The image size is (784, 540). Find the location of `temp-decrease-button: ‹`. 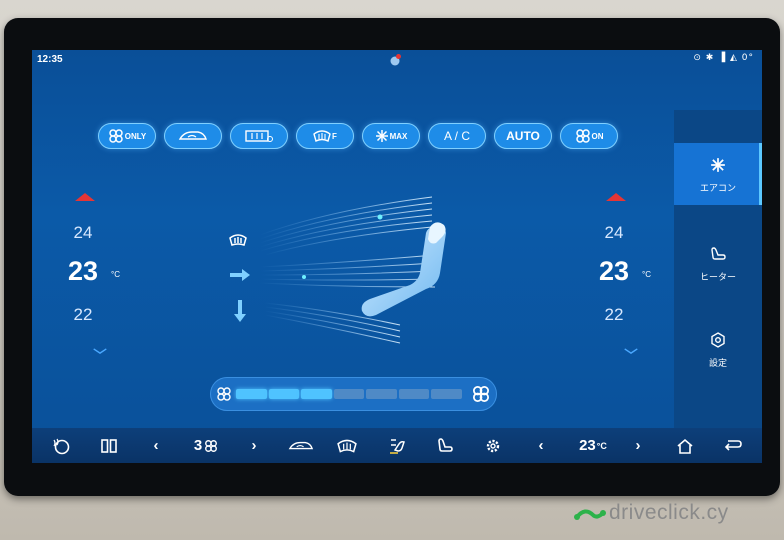

temp-decrease-button: ‹ is located at coordinates (541, 445).